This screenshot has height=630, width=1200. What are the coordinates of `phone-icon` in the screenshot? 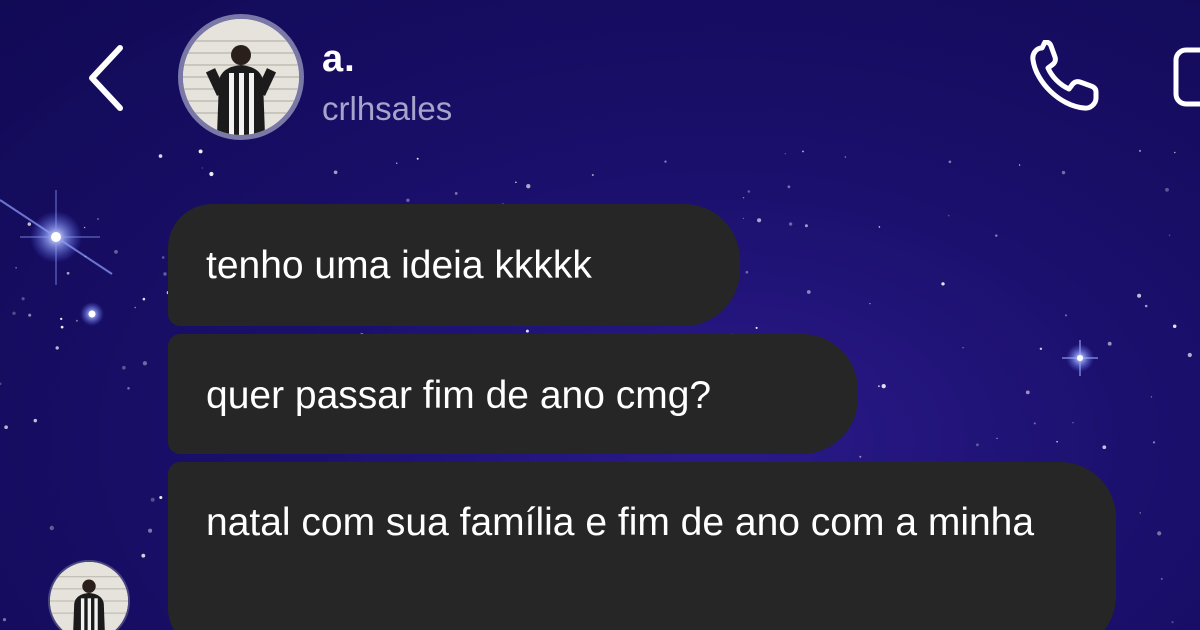 It's located at (1064, 75).